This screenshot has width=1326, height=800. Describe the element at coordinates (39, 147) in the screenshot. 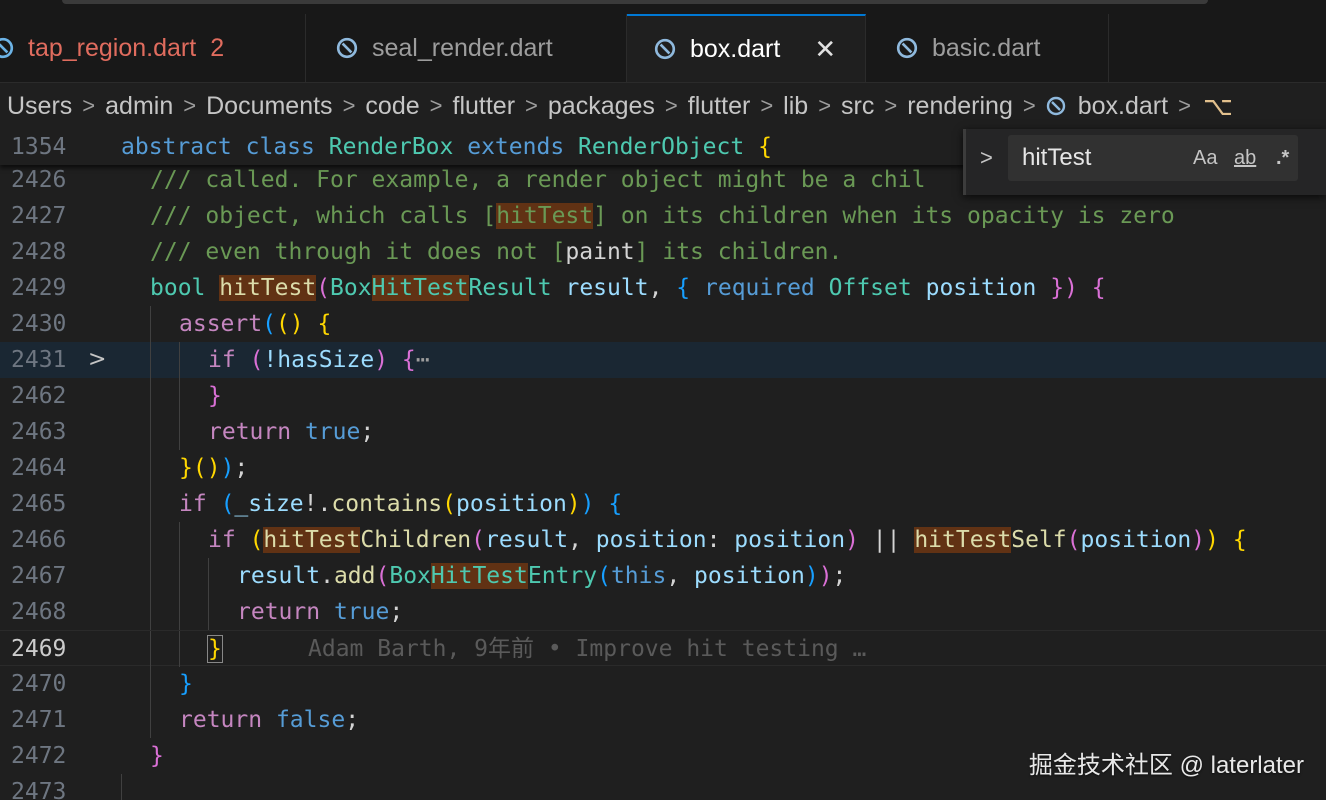

I see `line-number: 1354` at that location.